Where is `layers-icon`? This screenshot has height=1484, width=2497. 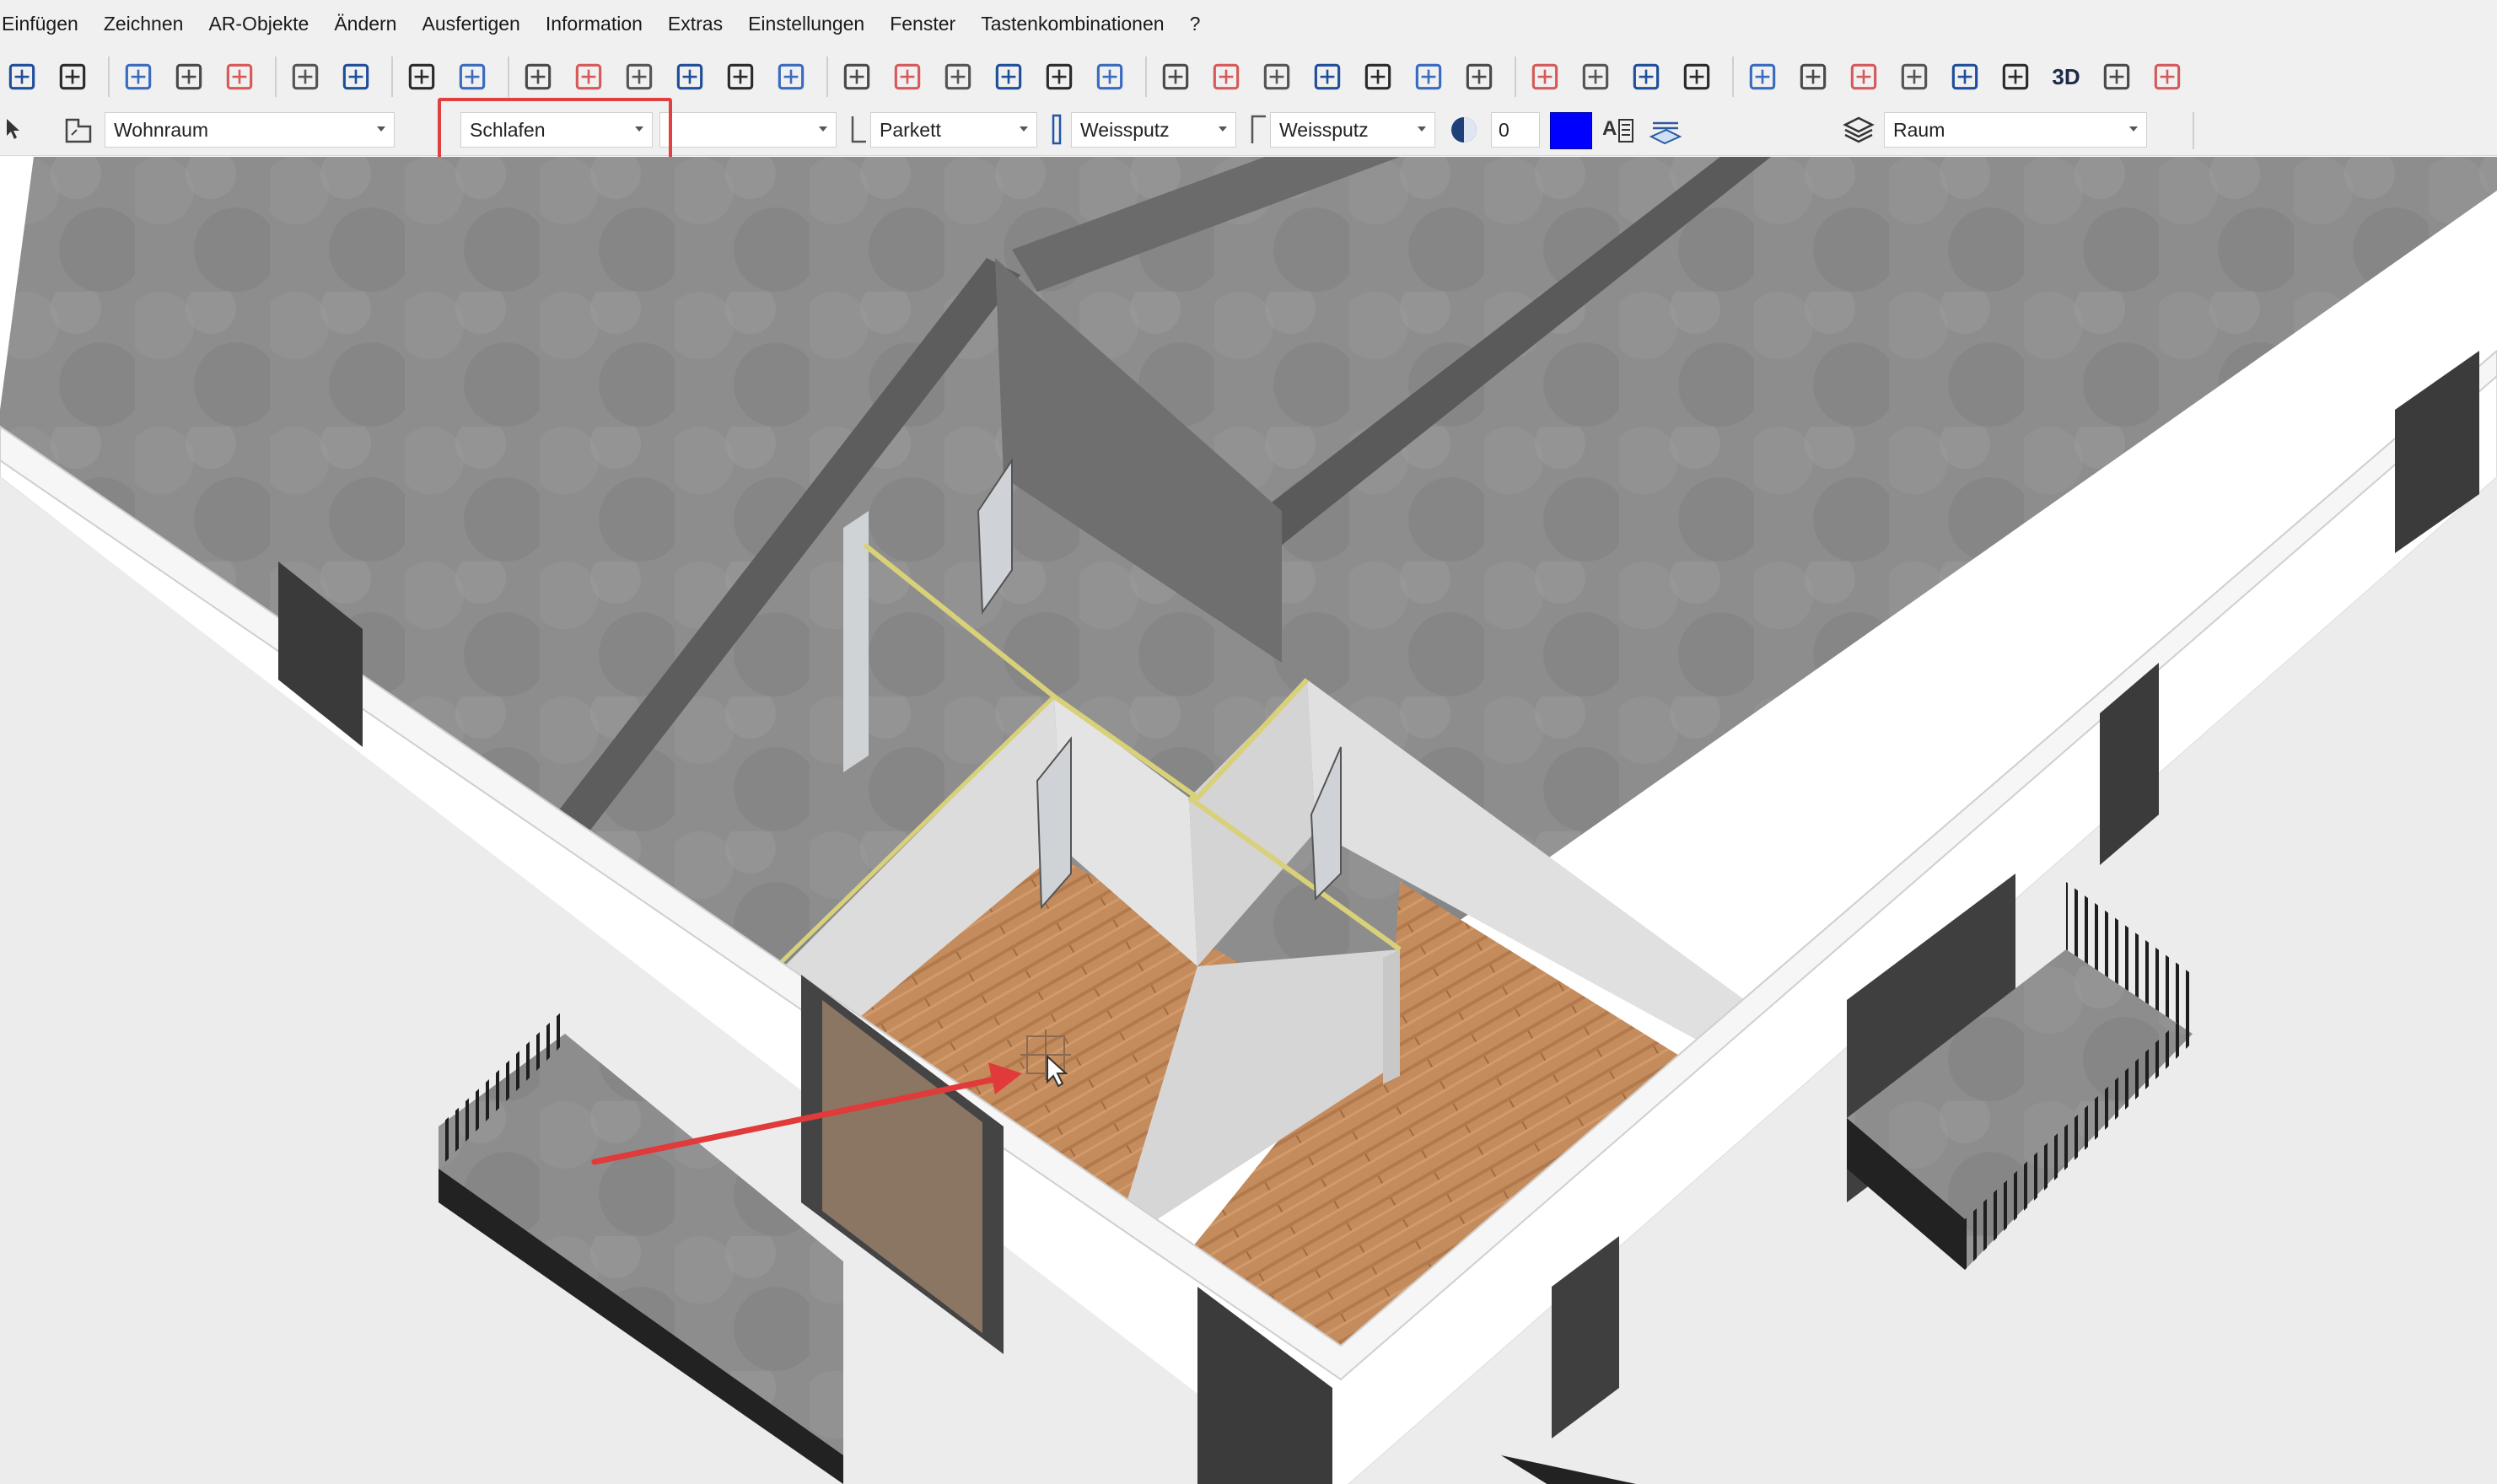
layers-icon is located at coordinates (1858, 130).